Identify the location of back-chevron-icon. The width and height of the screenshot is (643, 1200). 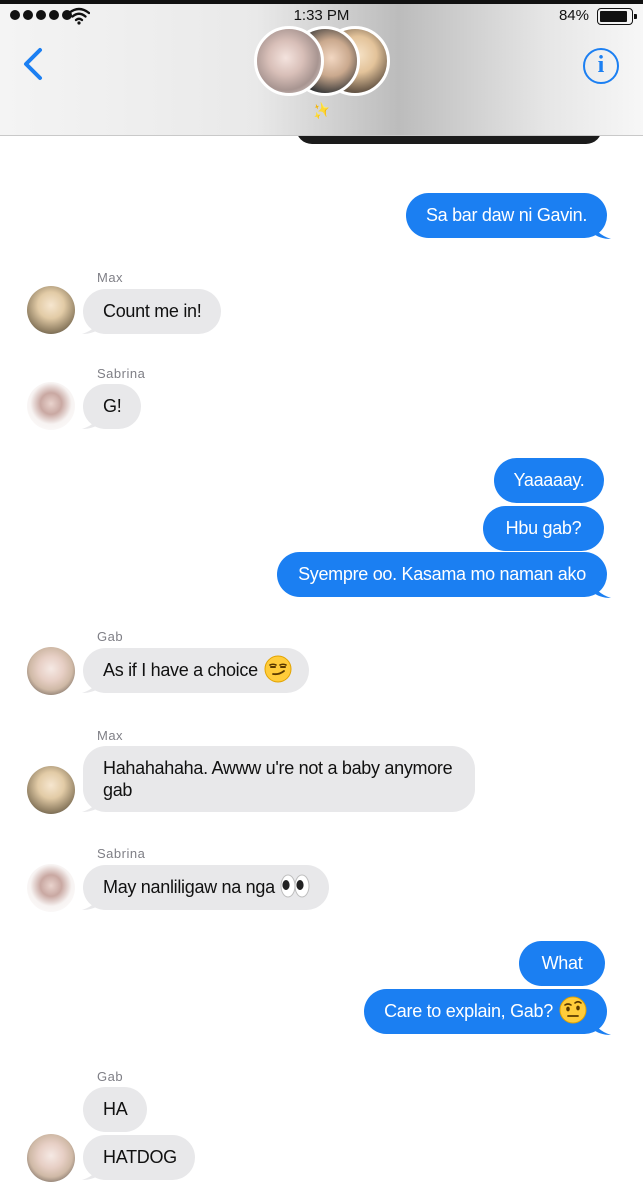
(33, 64).